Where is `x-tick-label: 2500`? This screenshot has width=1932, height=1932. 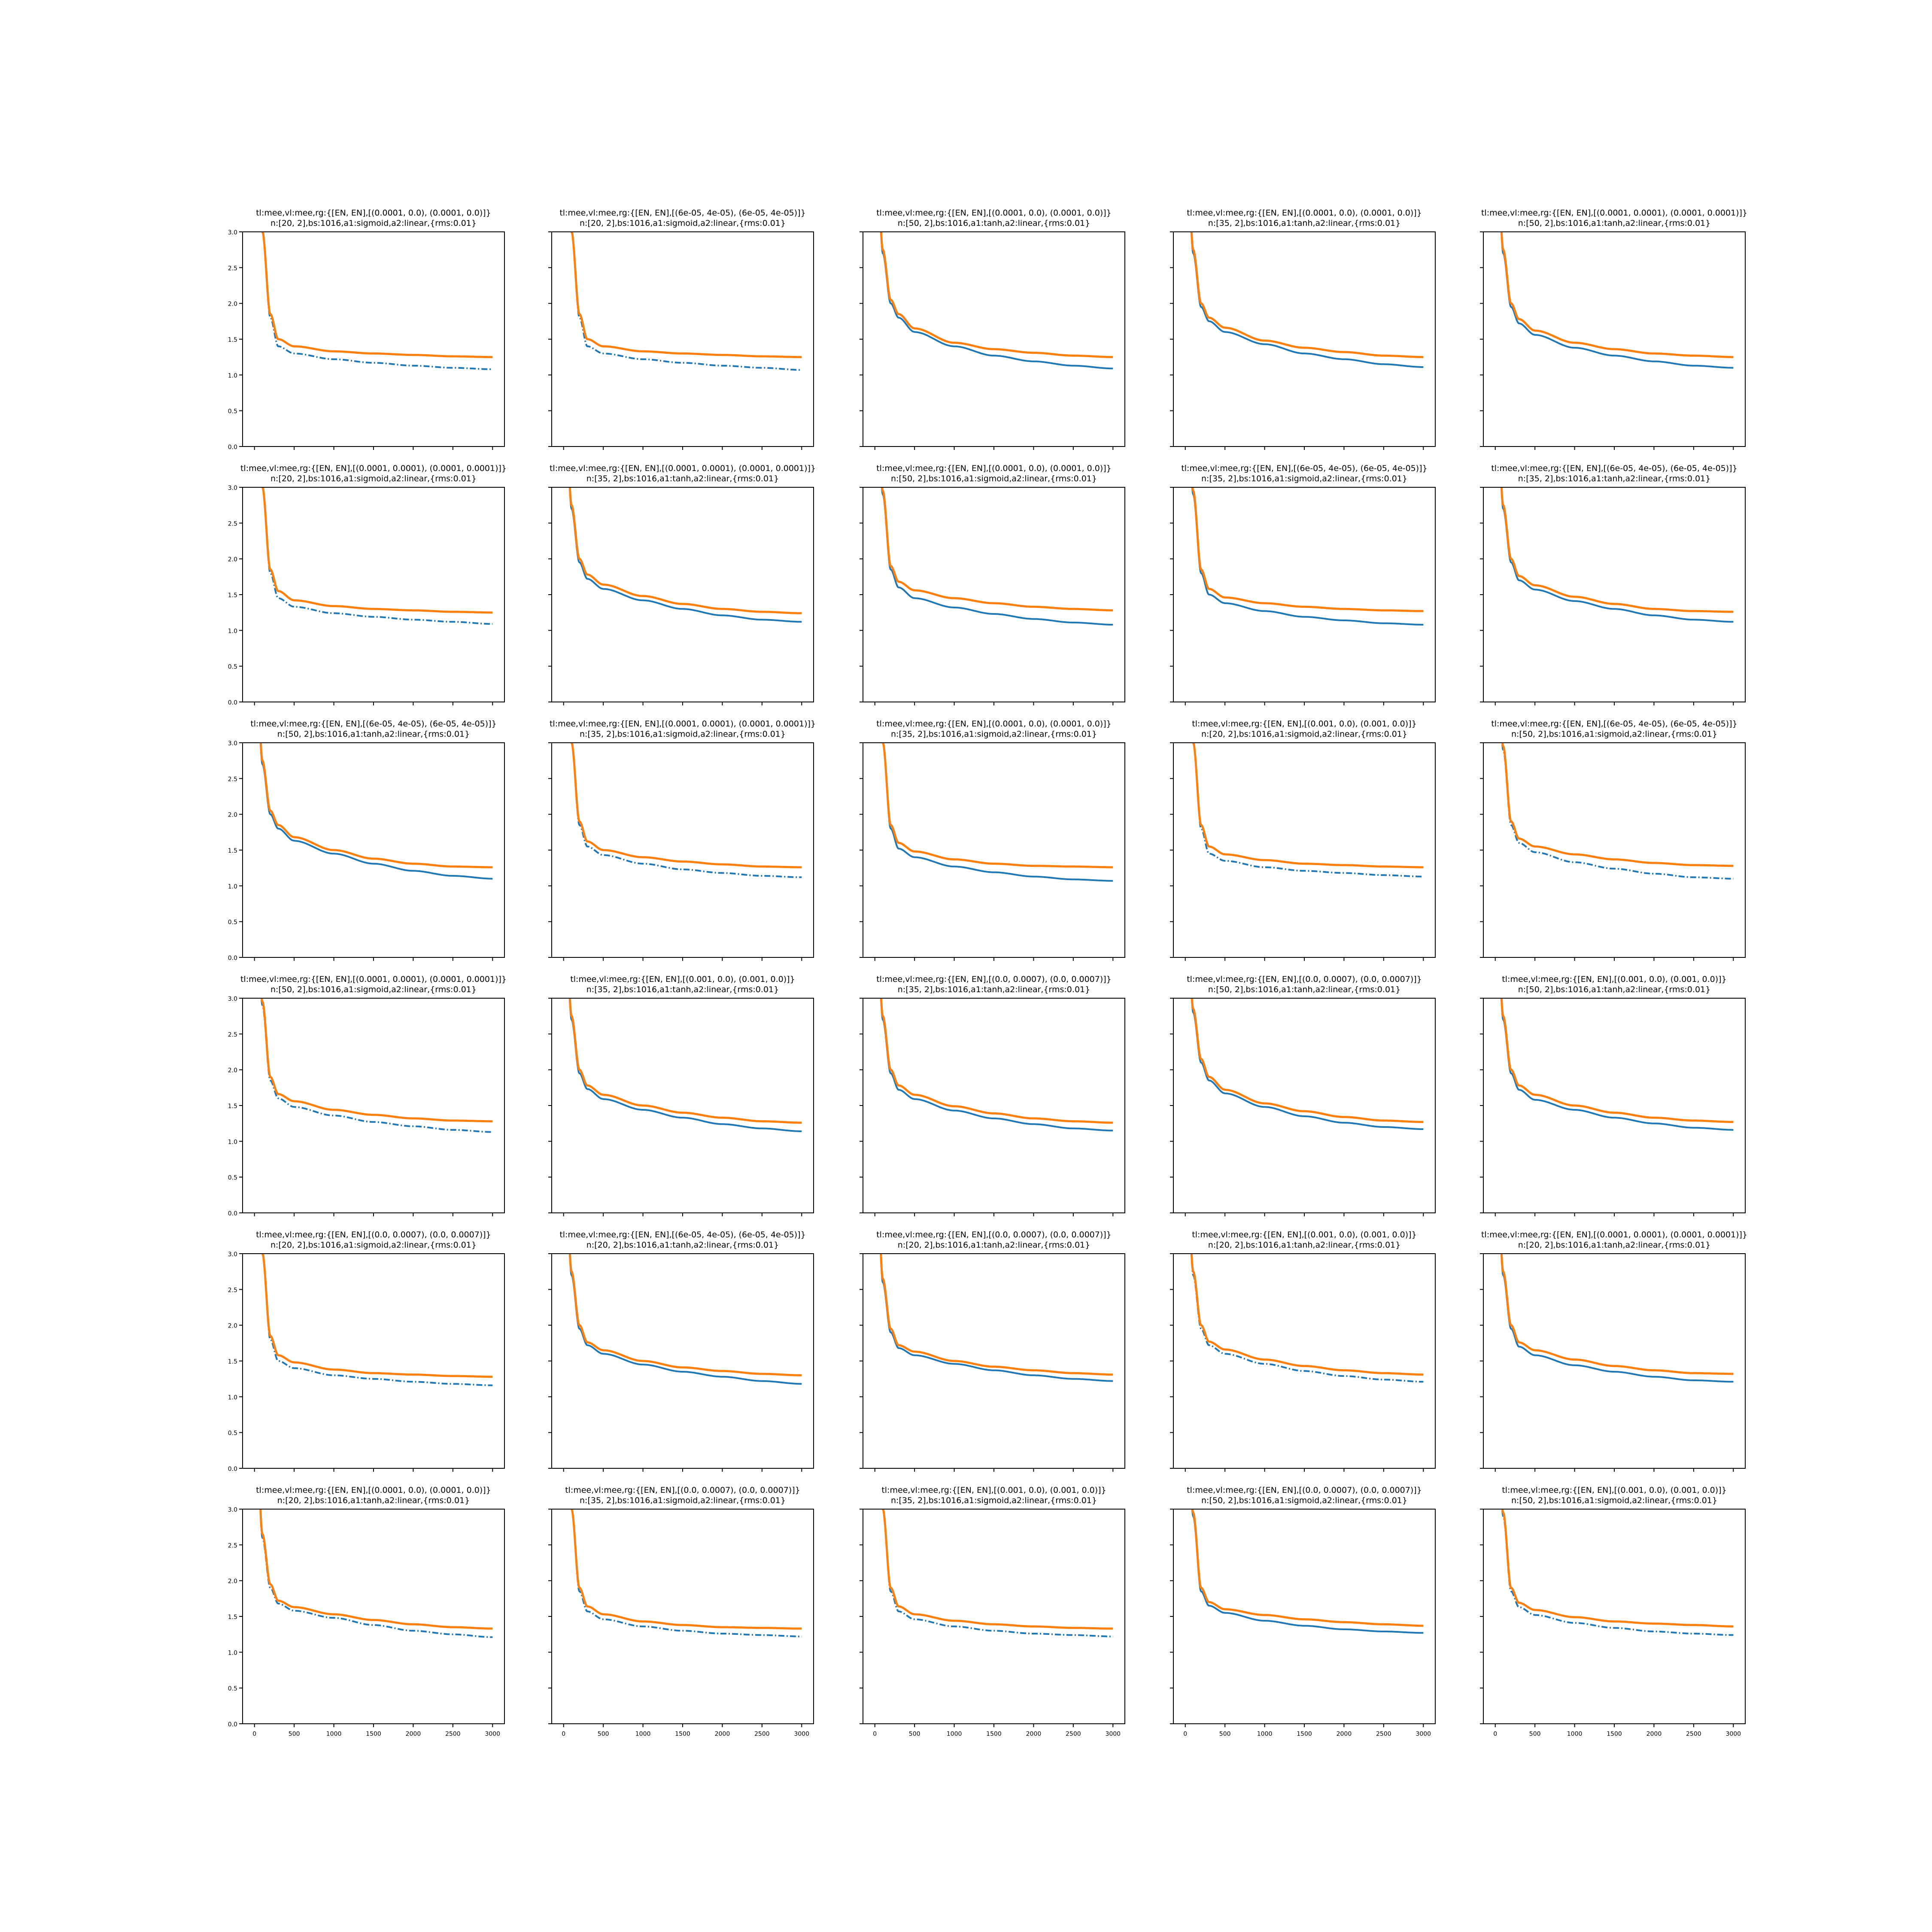 x-tick-label: 2500 is located at coordinates (453, 1734).